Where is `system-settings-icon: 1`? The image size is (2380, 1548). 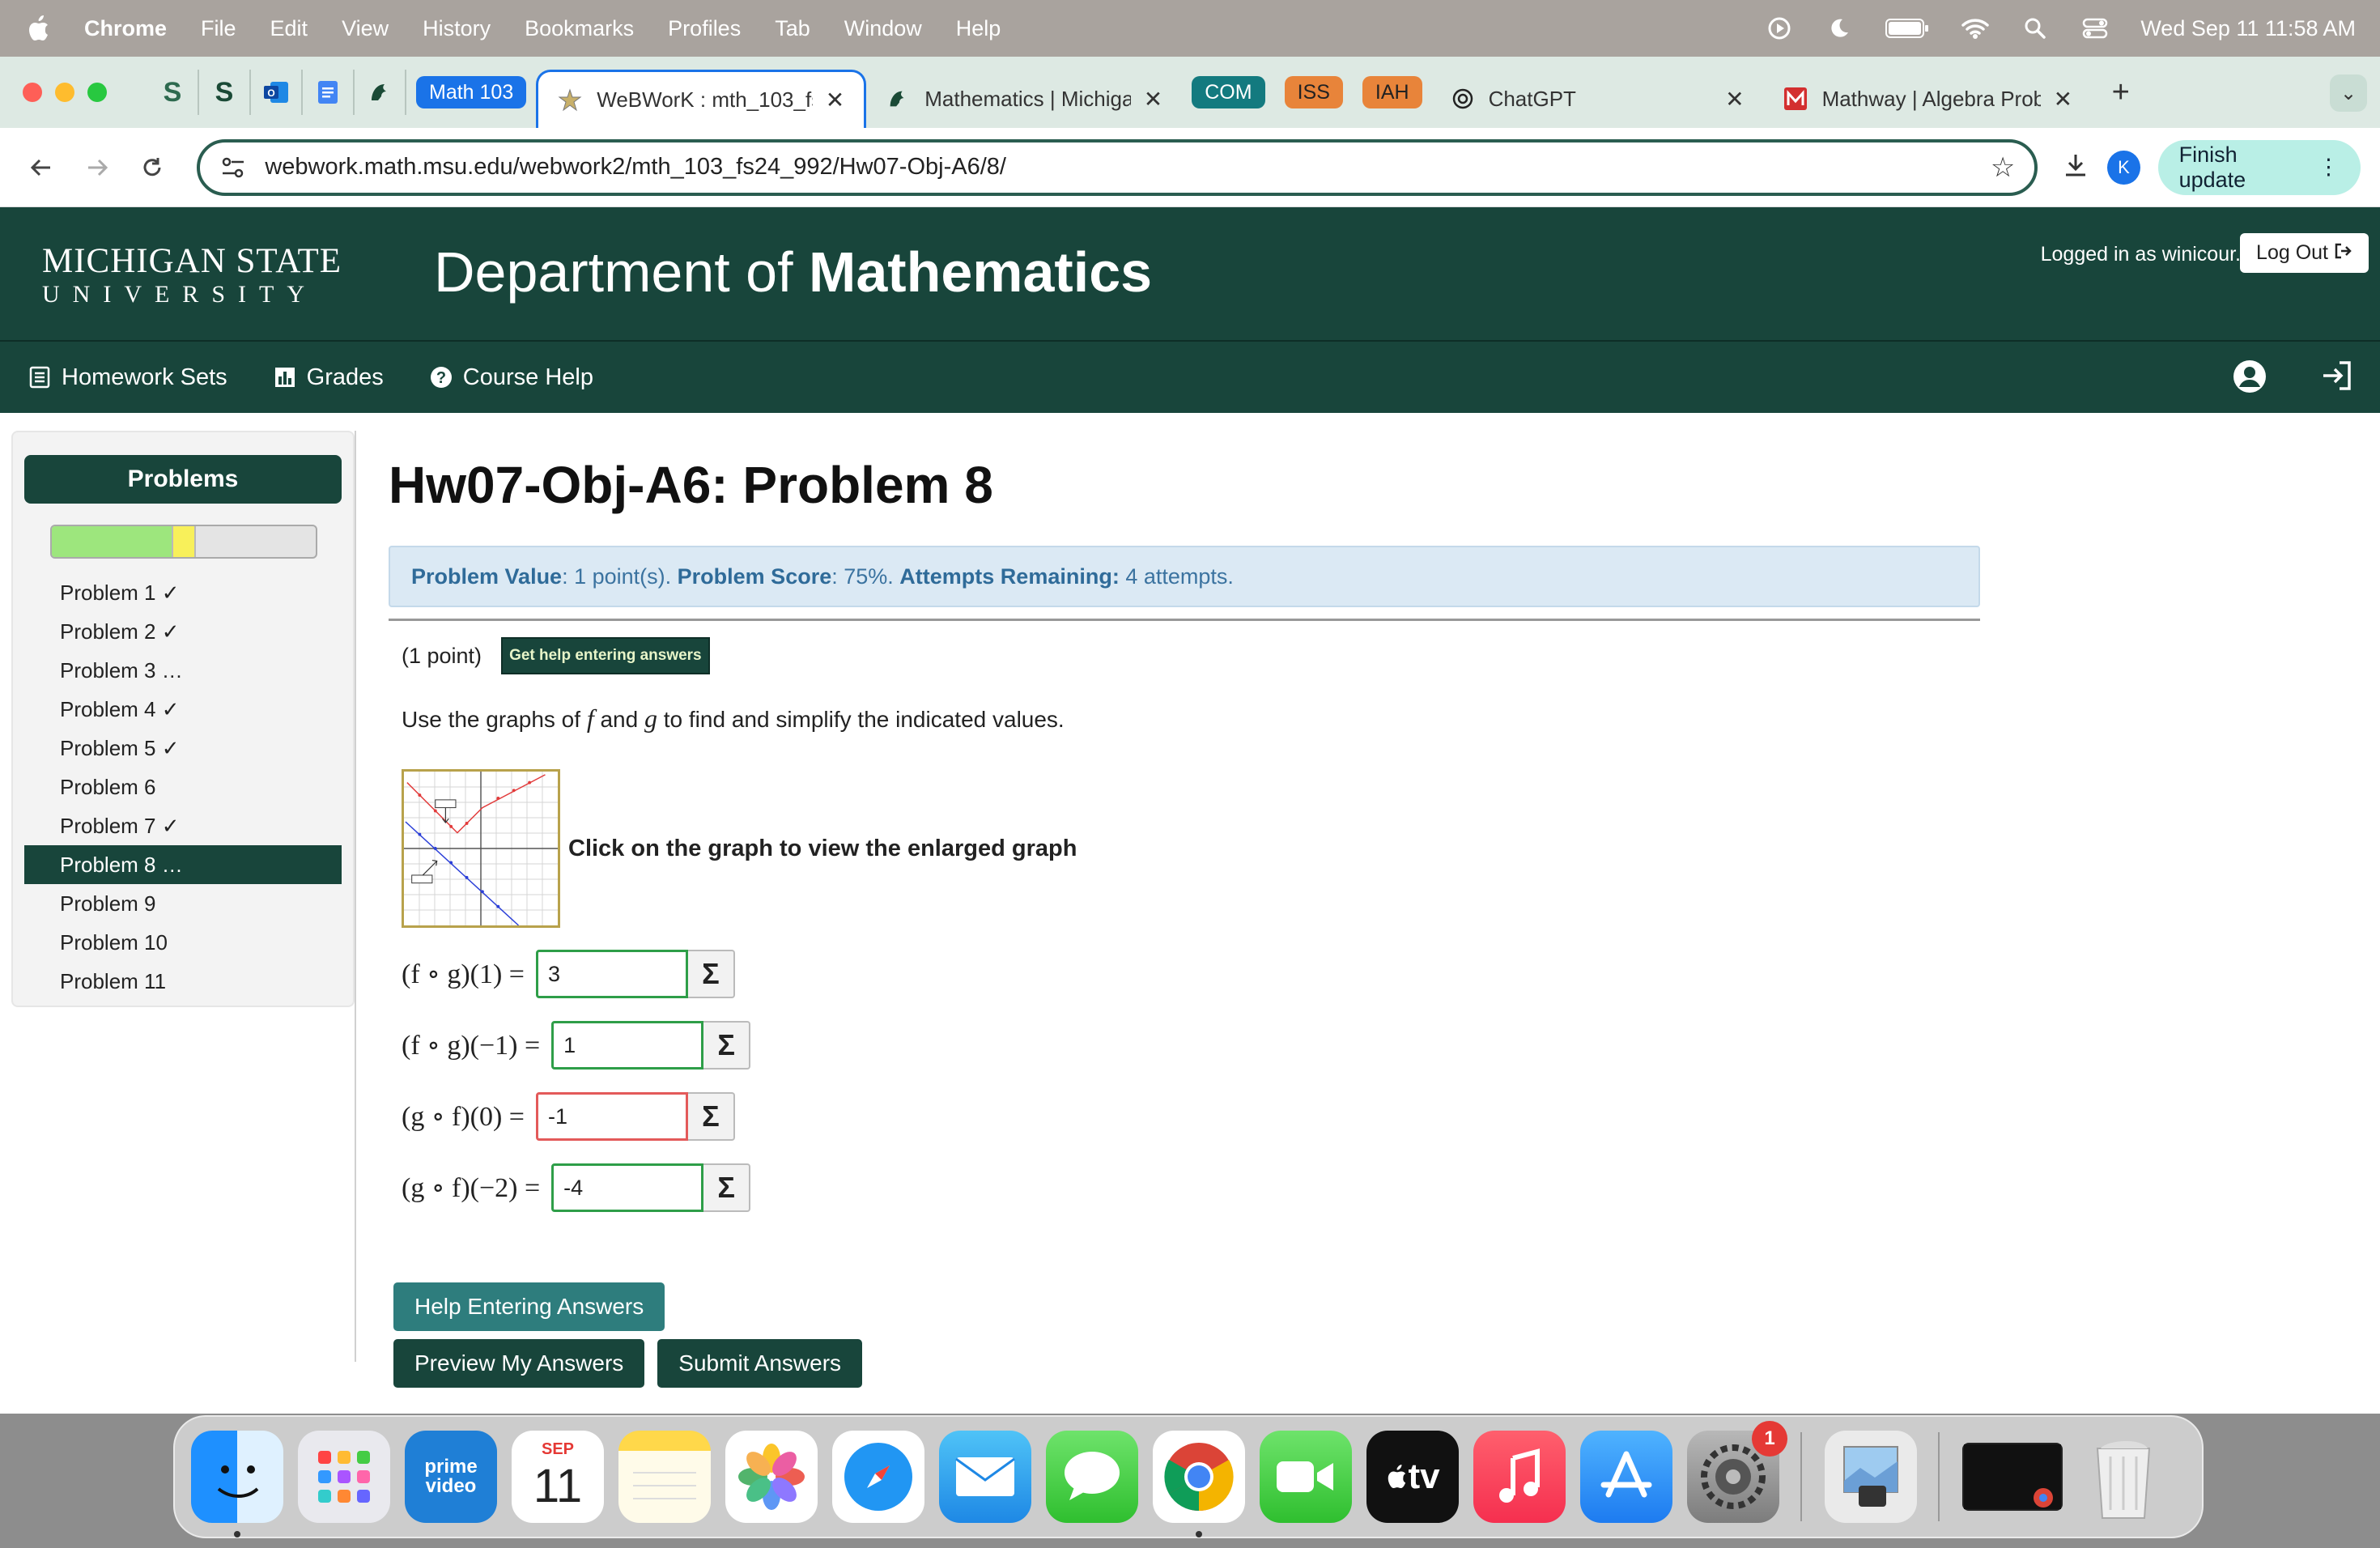
system-settings-icon: 1 is located at coordinates (1737, 1472).